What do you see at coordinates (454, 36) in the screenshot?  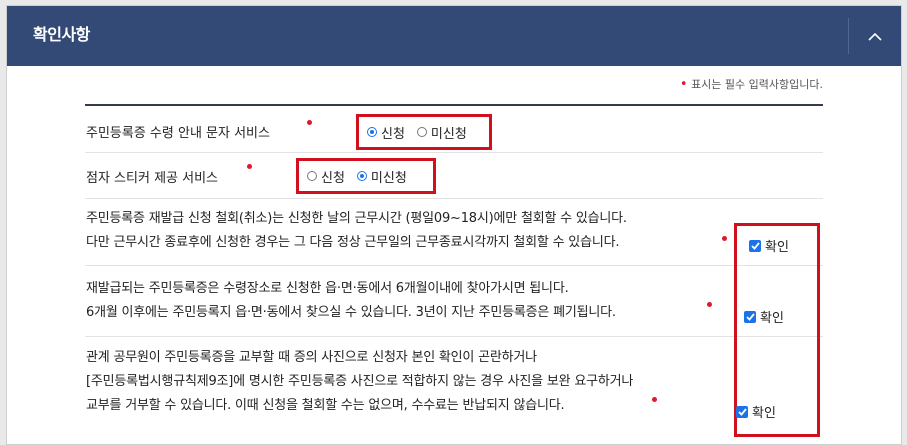 I see `panel-header: 확인사항` at bounding box center [454, 36].